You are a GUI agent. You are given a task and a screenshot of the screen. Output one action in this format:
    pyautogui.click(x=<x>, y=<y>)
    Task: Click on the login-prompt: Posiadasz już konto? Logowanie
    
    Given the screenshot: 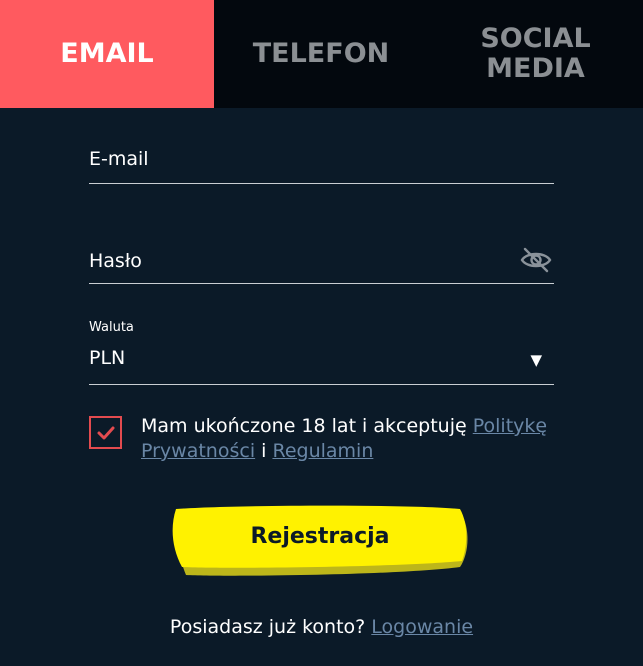 What is the action you would take?
    pyautogui.click(x=321, y=627)
    